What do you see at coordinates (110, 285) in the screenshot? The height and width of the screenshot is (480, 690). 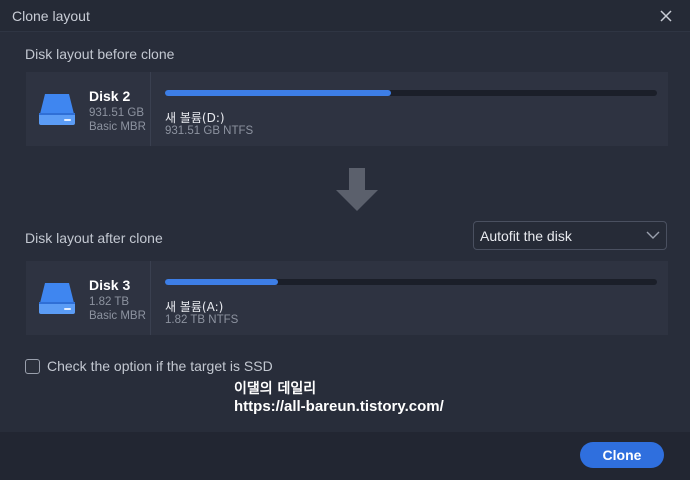 I see `target-disk-name: Disk 3` at bounding box center [110, 285].